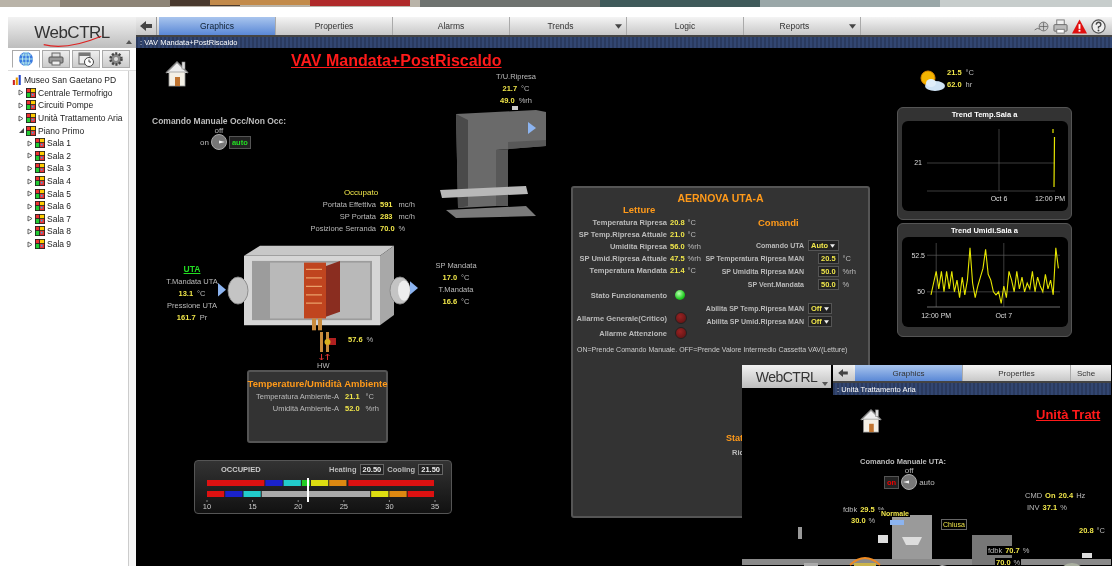  What do you see at coordinates (80, 118) in the screenshot?
I see `tree-item: Unità Trattamento Aria` at bounding box center [80, 118].